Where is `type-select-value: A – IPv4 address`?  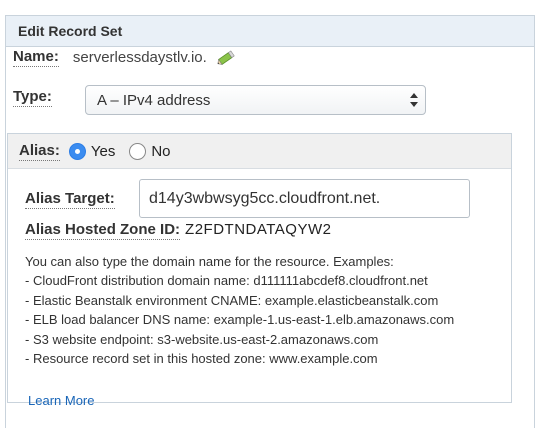
type-select-value: A – IPv4 address is located at coordinates (154, 100).